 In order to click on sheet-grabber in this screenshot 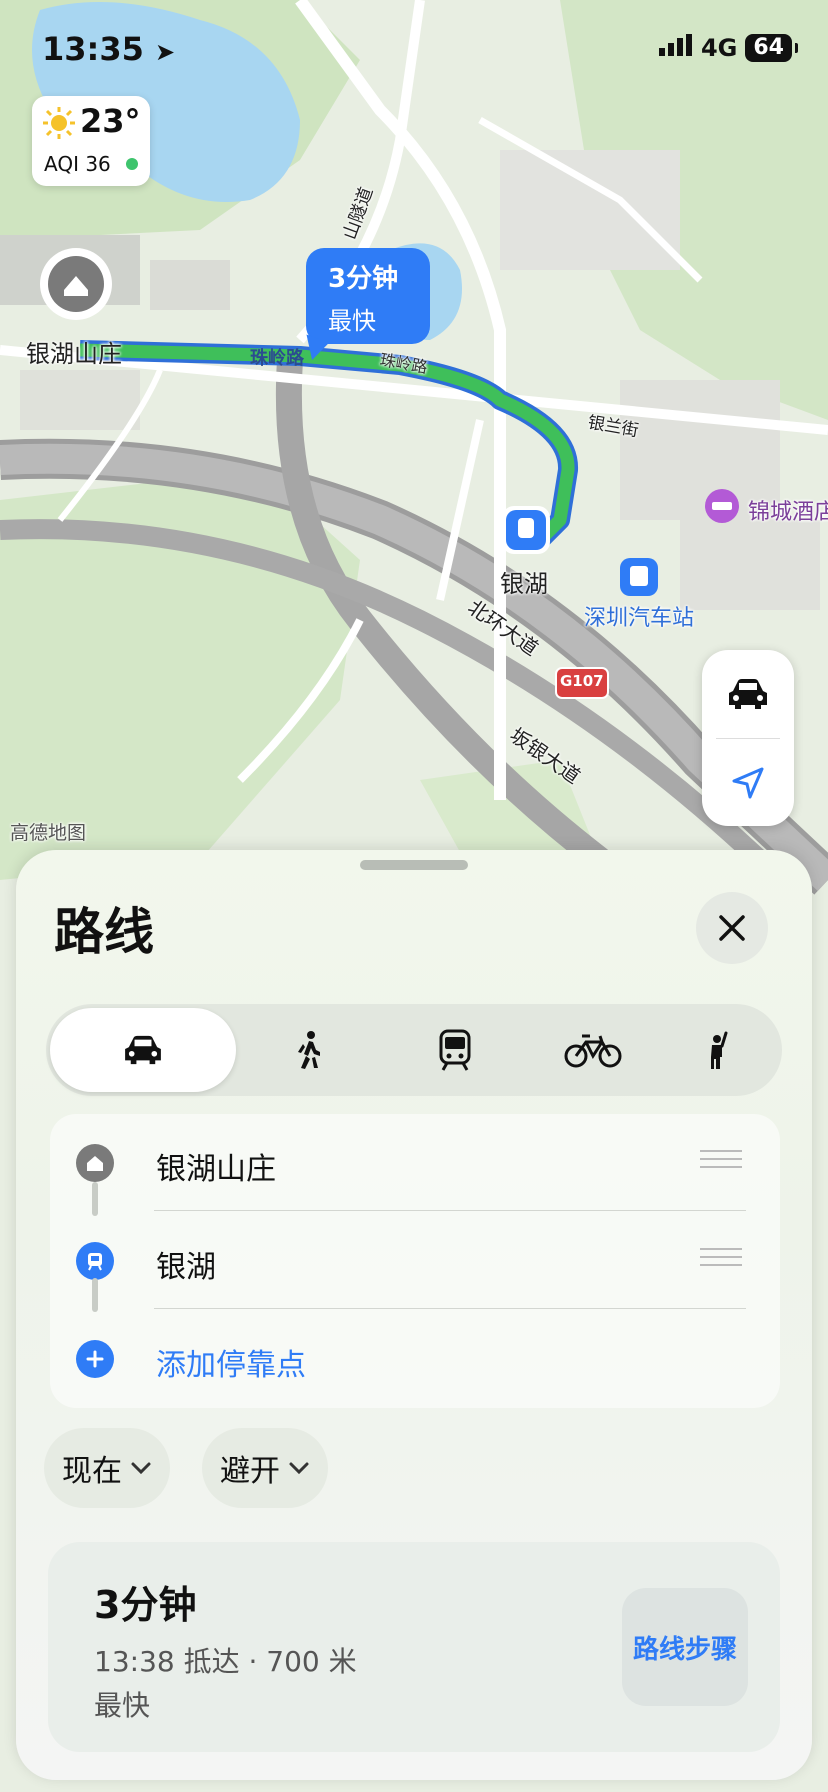, I will do `click(414, 865)`.